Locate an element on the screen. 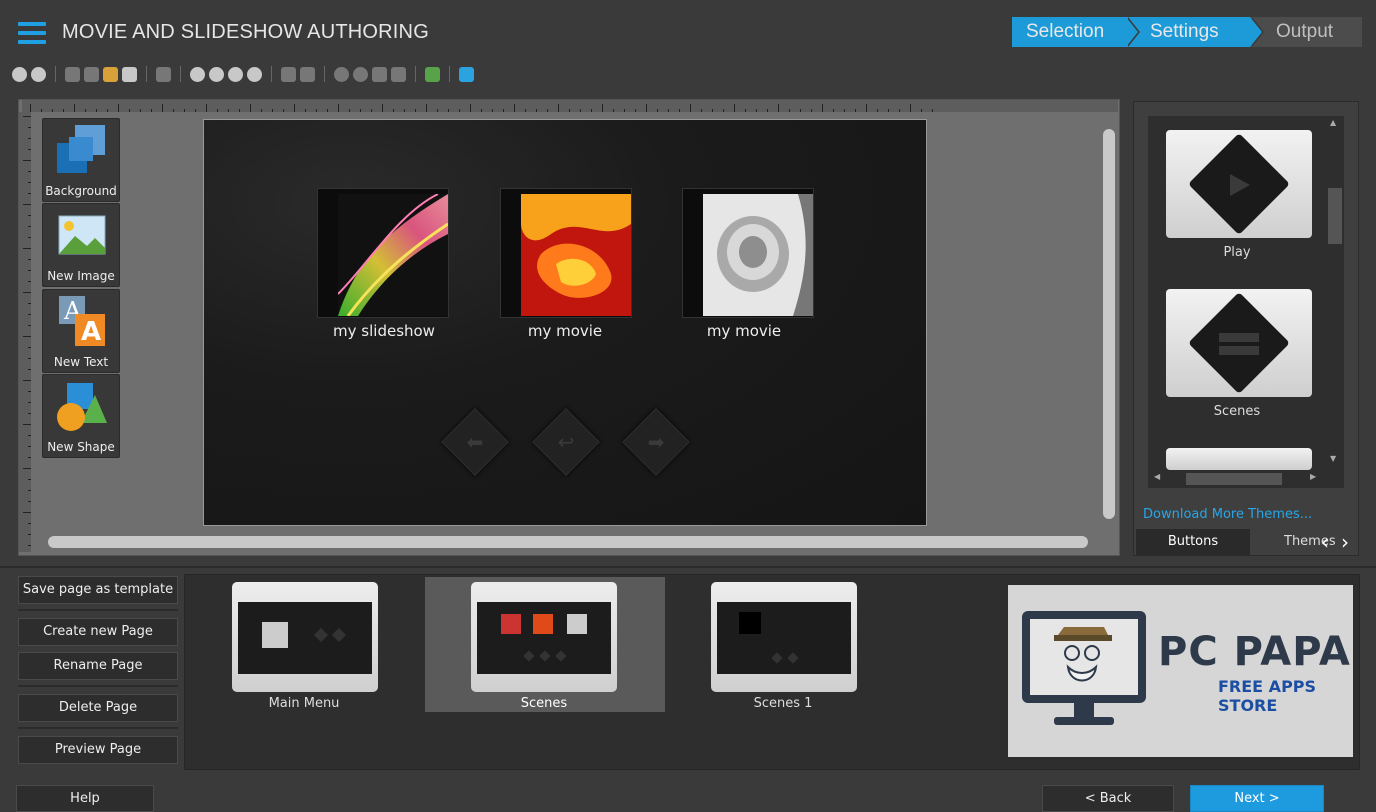 Image resolution: width=1376 pixels, height=812 pixels. flip-v-icon is located at coordinates (398, 74).